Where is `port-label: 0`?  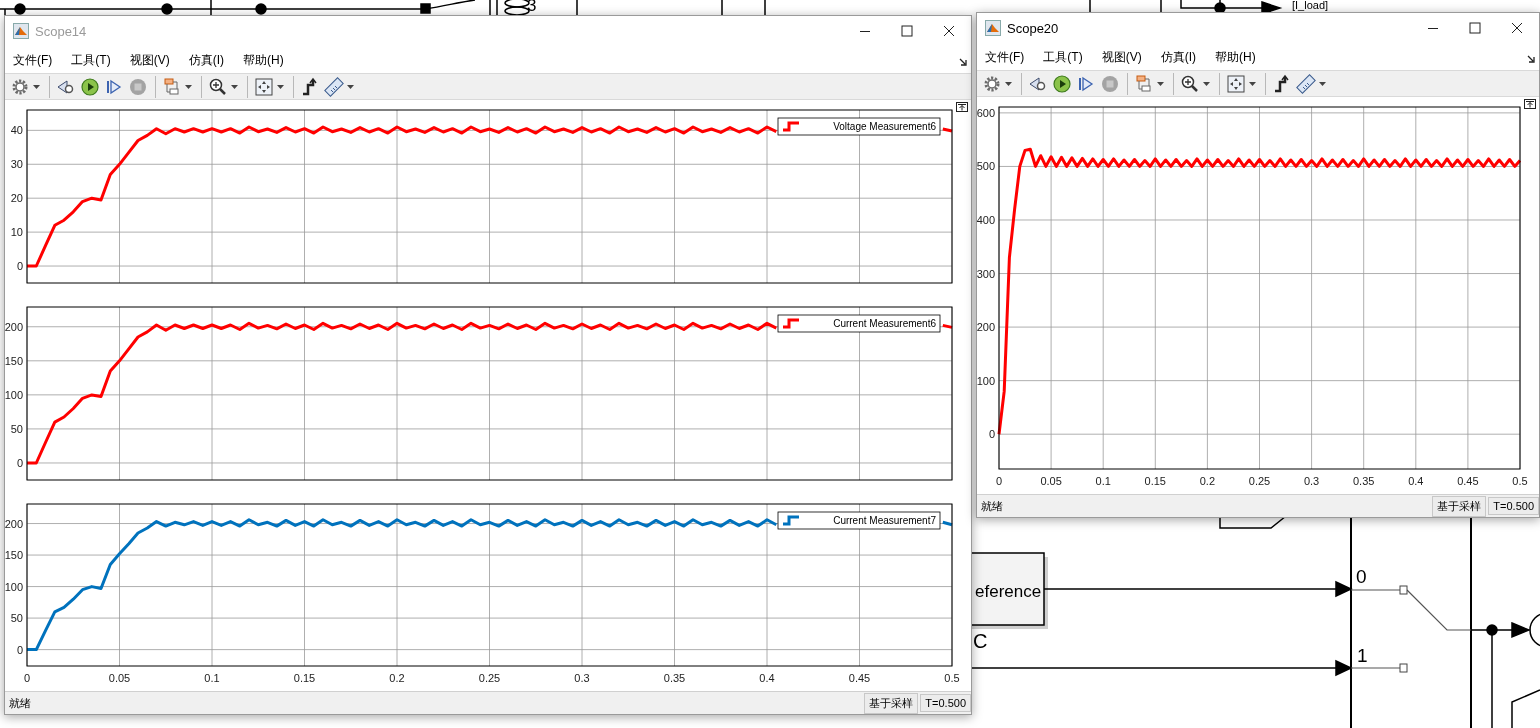 port-label: 0 is located at coordinates (1361, 576).